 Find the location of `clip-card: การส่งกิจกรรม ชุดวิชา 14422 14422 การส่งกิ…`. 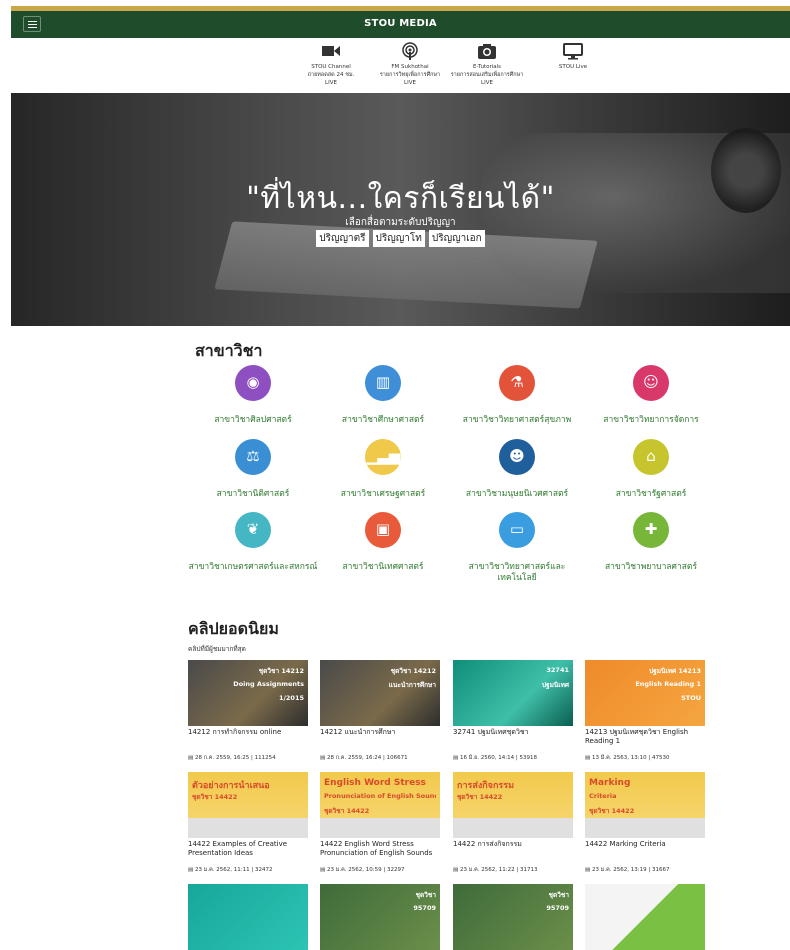

clip-card: การส่งกิจกรรม ชุดวิชา 14422 14422 การส่งกิ… is located at coordinates (513, 823).